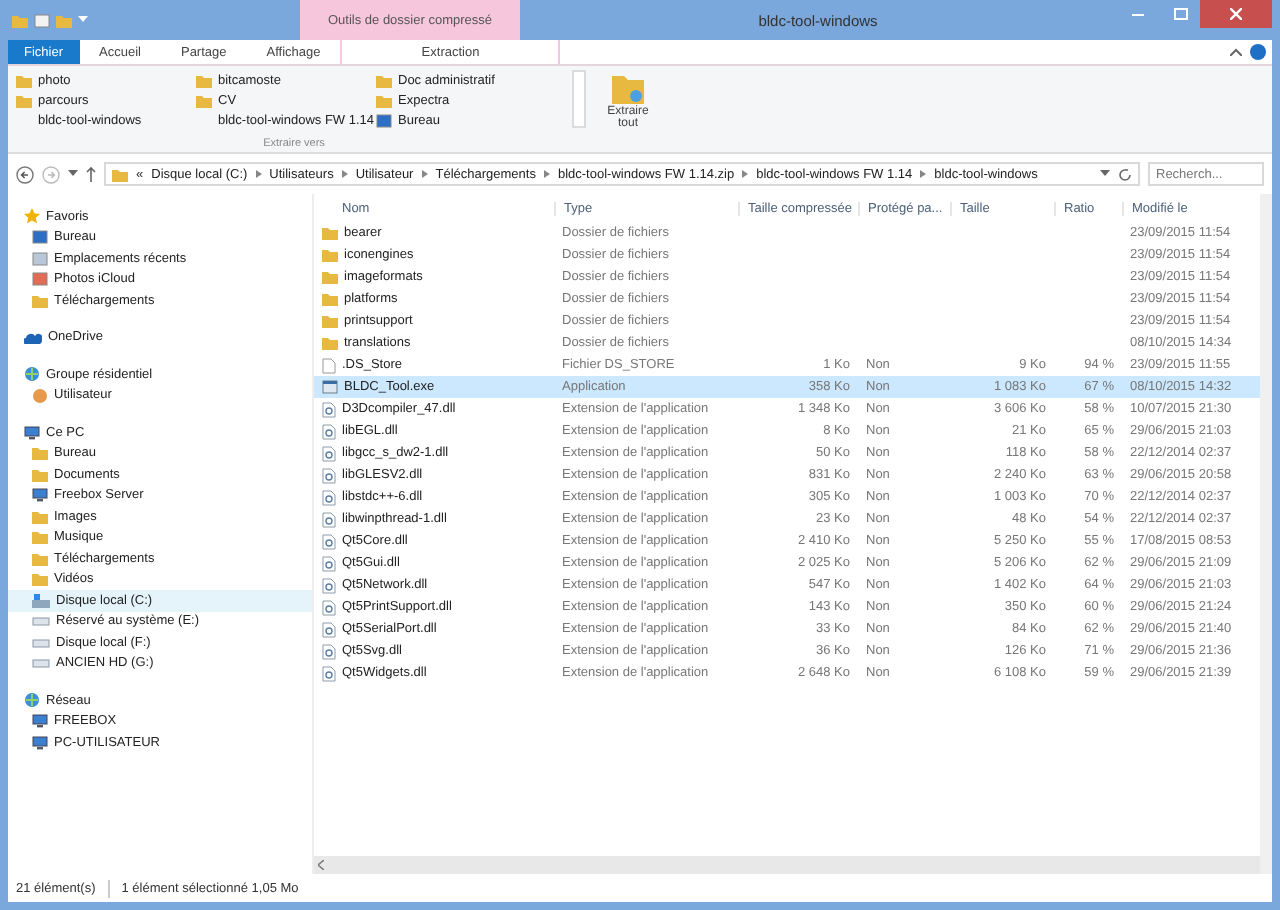 The width and height of the screenshot is (1280, 910). I want to click on collapse-ribbon-icon, so click(1236, 52).